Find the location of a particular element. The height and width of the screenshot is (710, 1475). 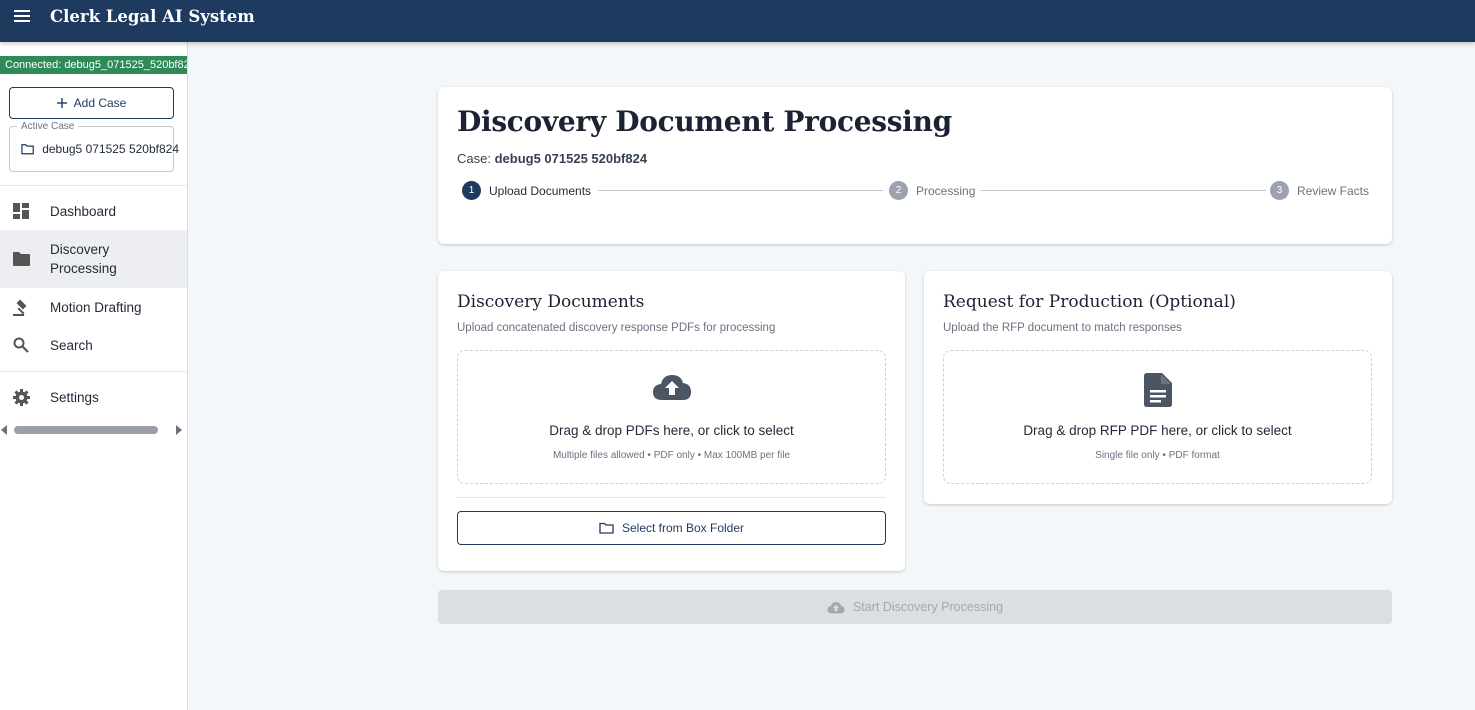

menu-button is located at coordinates (22, 16).